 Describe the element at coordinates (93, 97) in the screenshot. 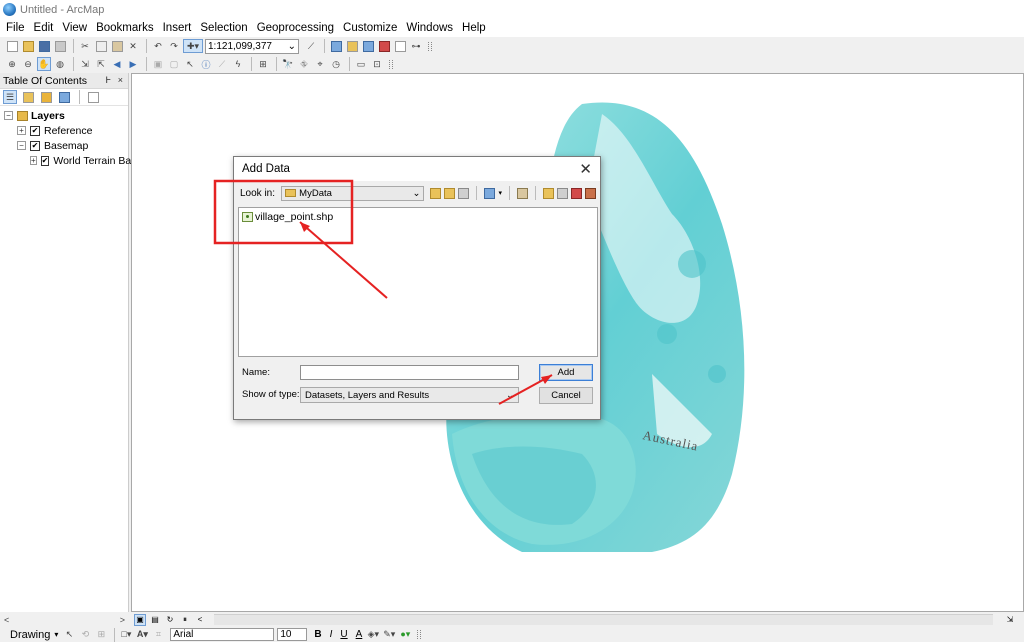

I see `toc-options-icon` at that location.